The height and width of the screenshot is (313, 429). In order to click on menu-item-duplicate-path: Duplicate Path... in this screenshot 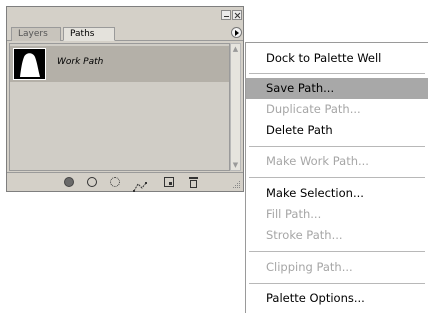, I will do `click(313, 109)`.